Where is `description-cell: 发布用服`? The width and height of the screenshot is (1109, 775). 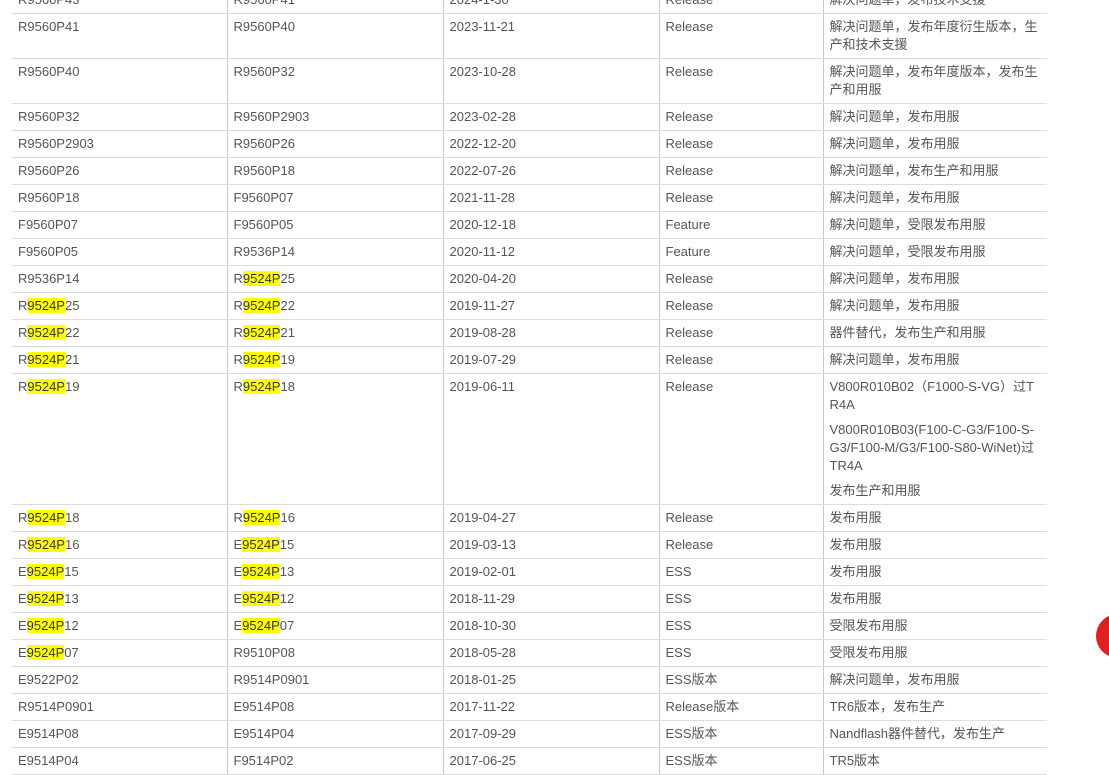 description-cell: 发布用服 is located at coordinates (935, 518).